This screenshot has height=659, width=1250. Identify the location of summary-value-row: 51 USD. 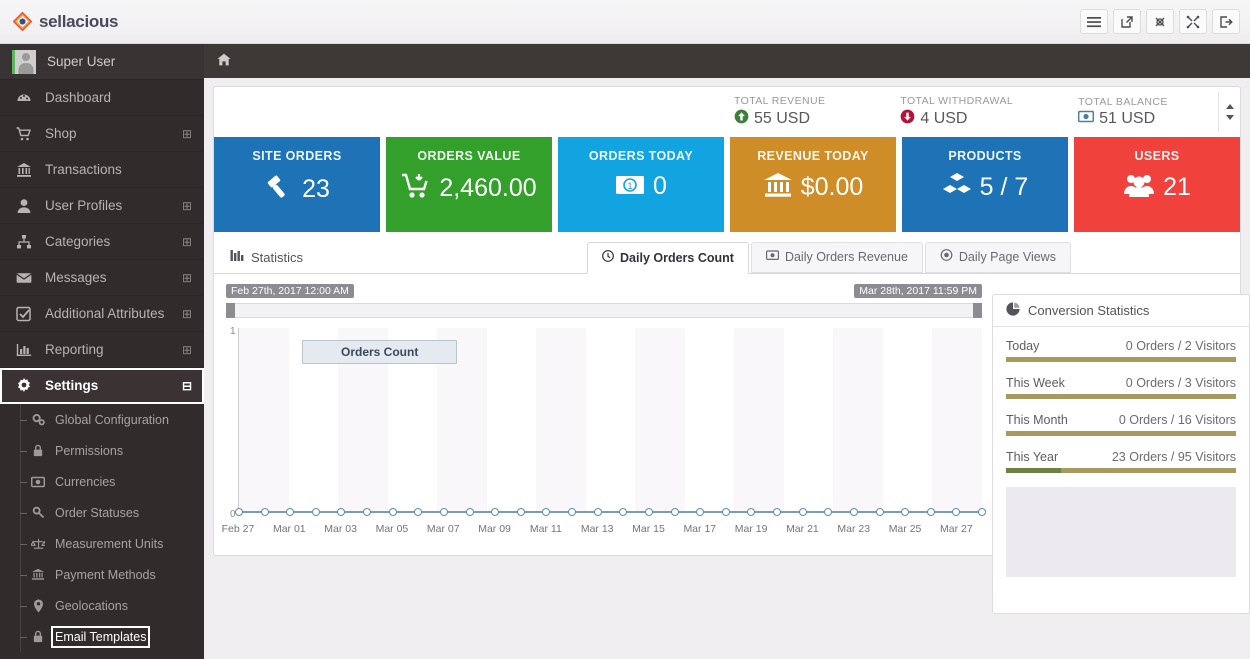
(1123, 119).